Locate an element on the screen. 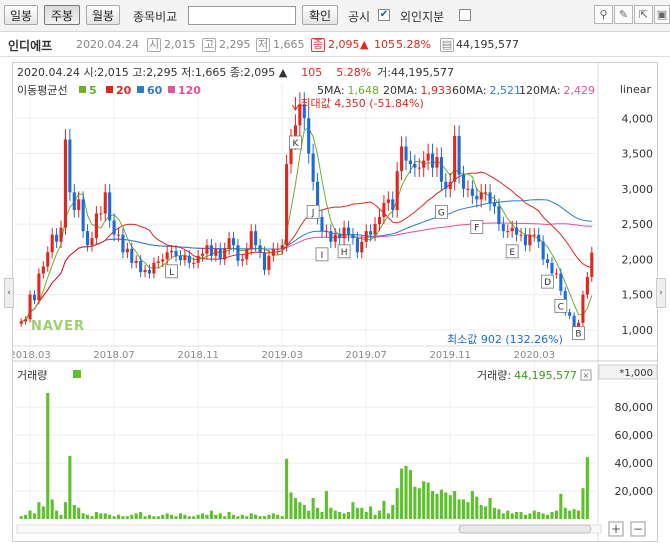  monthly-button: 월봉 is located at coordinates (103, 15).